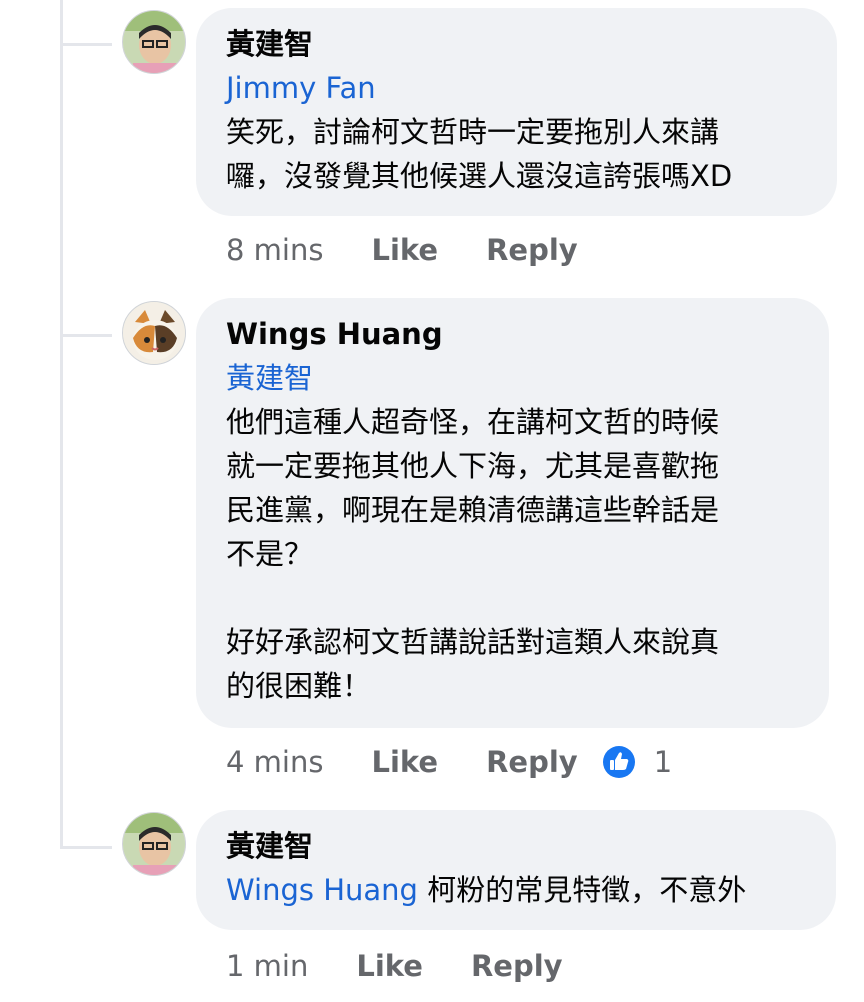 Image resolution: width=864 pixels, height=1002 pixels. I want to click on comment-text: 笑死，討論柯文哲時一定要拖別人來講 囉，沒發覺其他候選人還沒這誇張嗎XD, so click(479, 154).